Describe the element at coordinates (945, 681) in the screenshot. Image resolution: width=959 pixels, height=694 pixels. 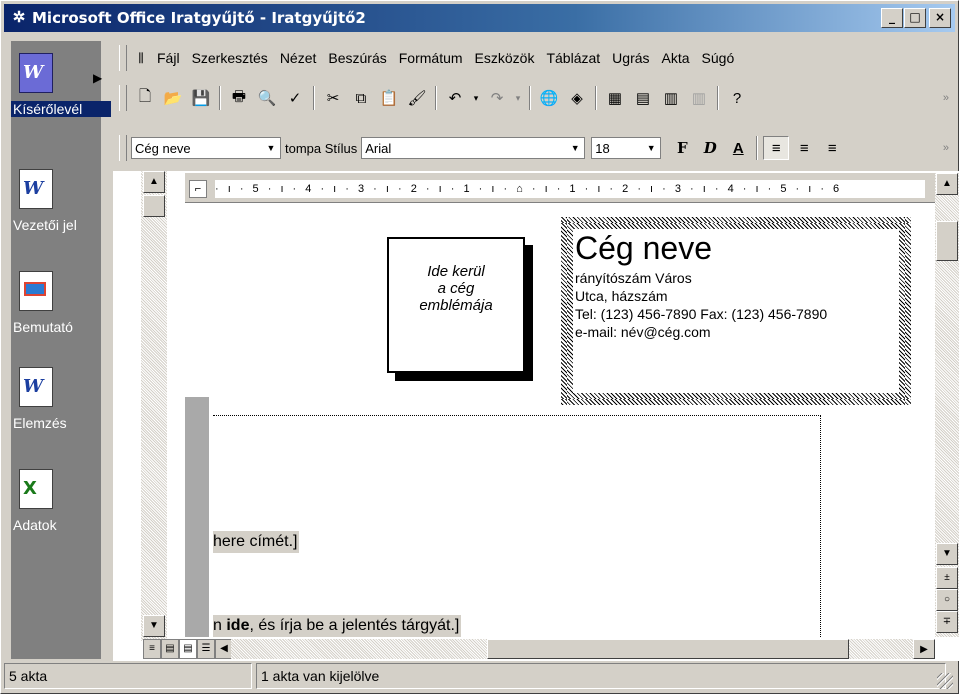
I see `resize-grip-icon` at that location.